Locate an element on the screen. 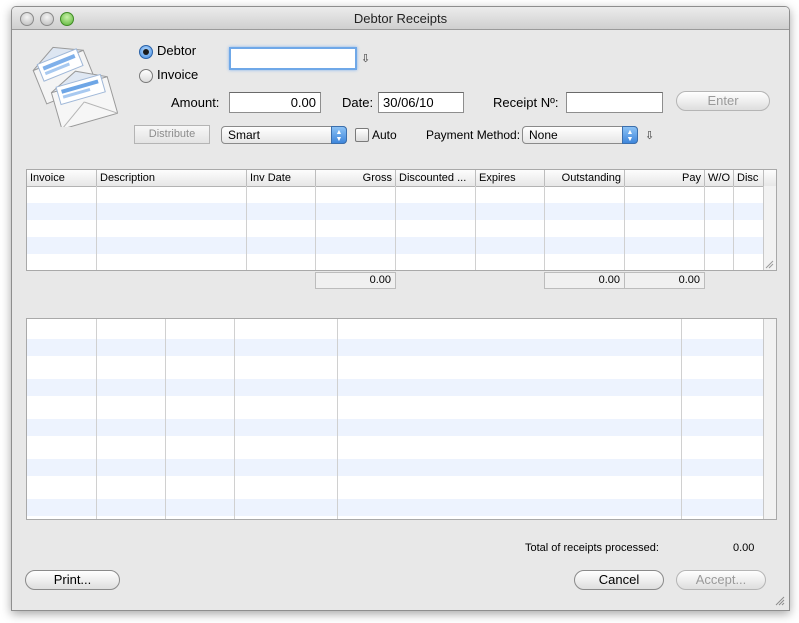 The image size is (799, 623). column-header-write-off: W/O is located at coordinates (719, 178).